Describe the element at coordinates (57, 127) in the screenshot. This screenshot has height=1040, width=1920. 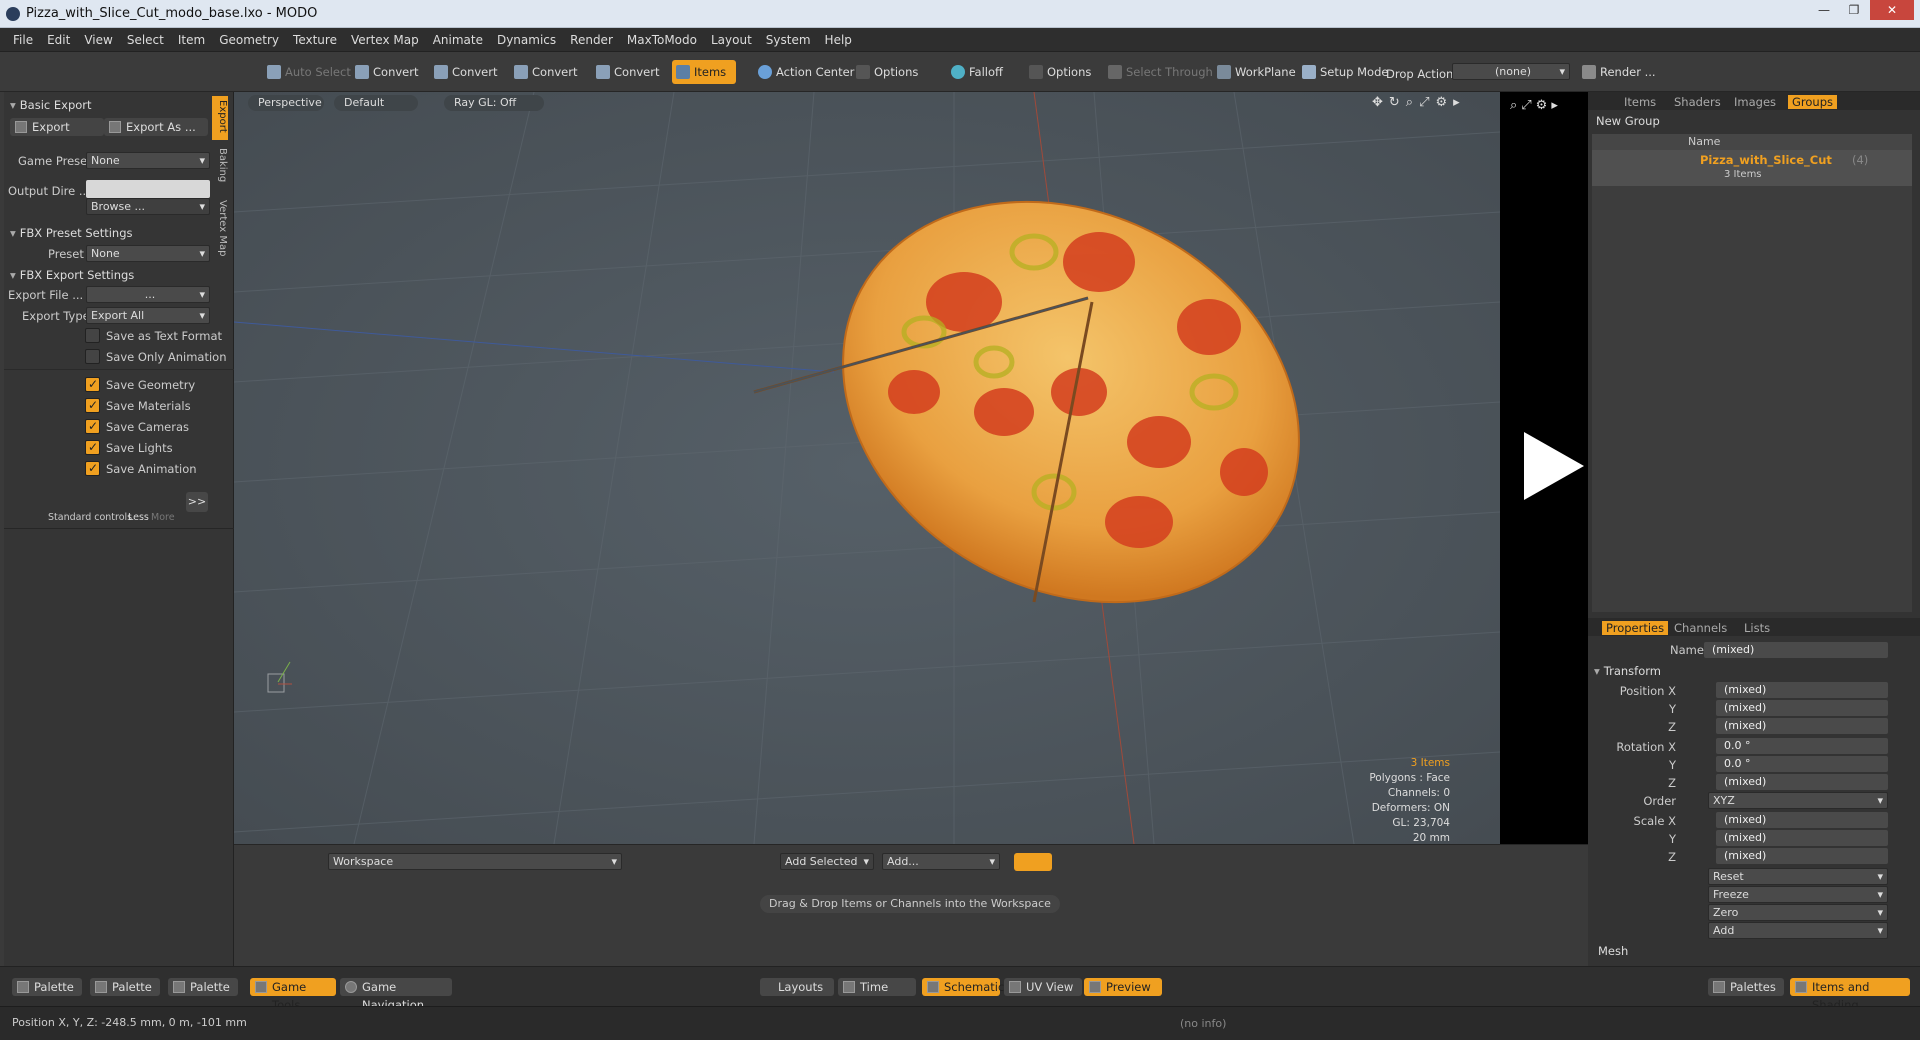
I see `export-button: Export` at that location.